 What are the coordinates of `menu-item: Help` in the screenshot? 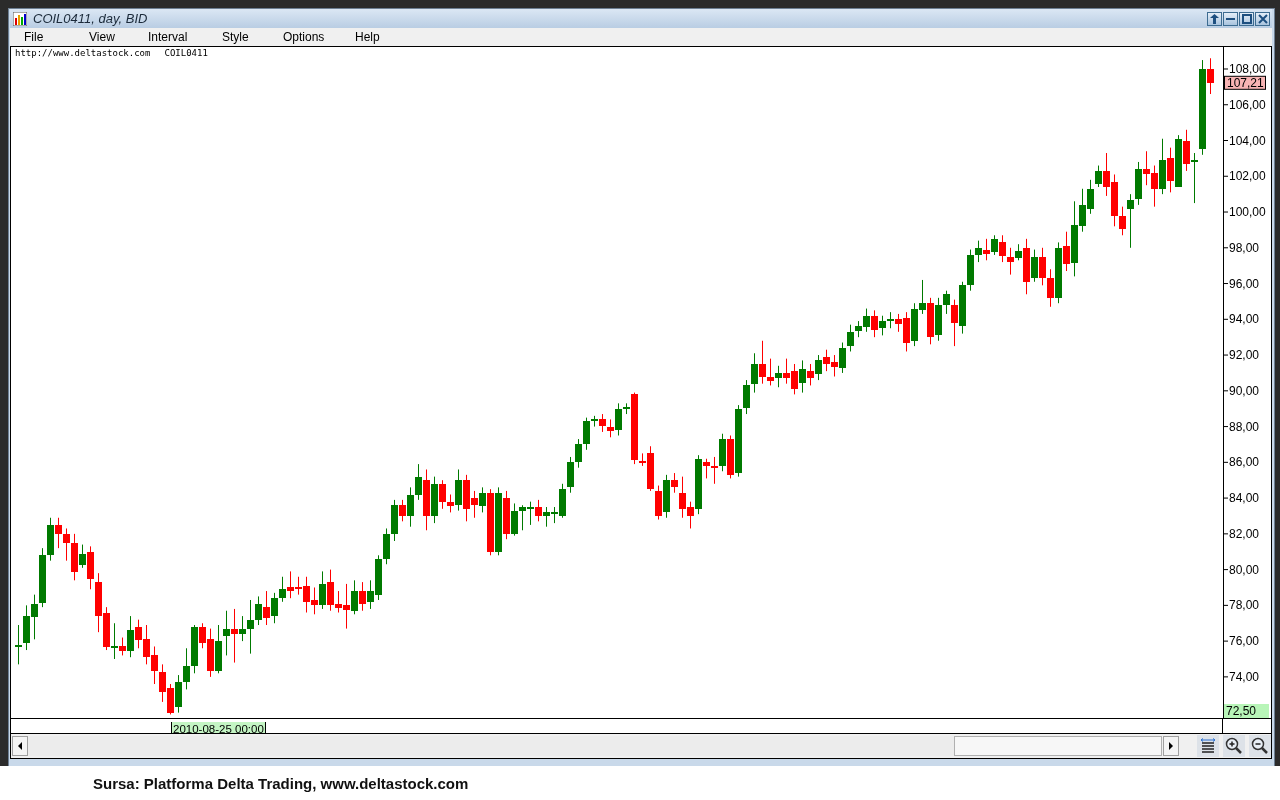 It's located at (375, 37).